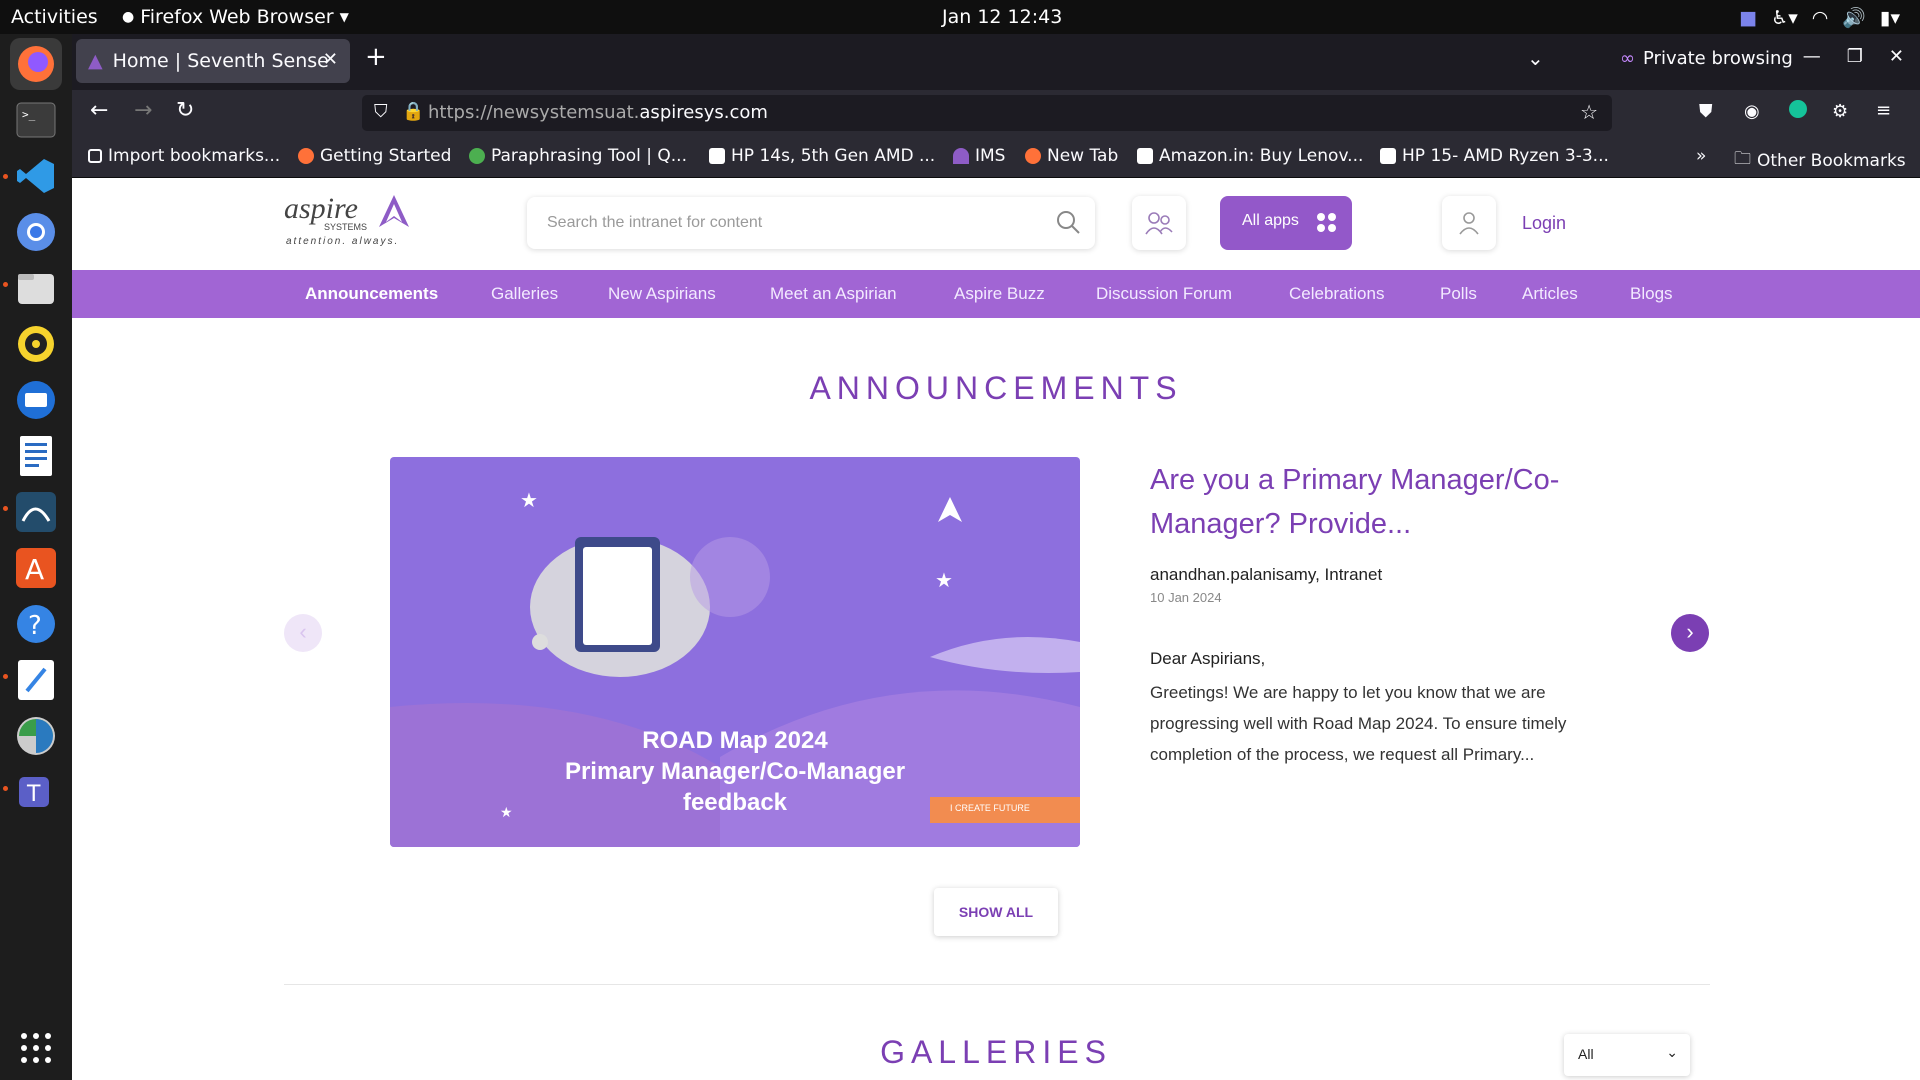  I want to click on thunderbird-dock-icon, so click(36, 400).